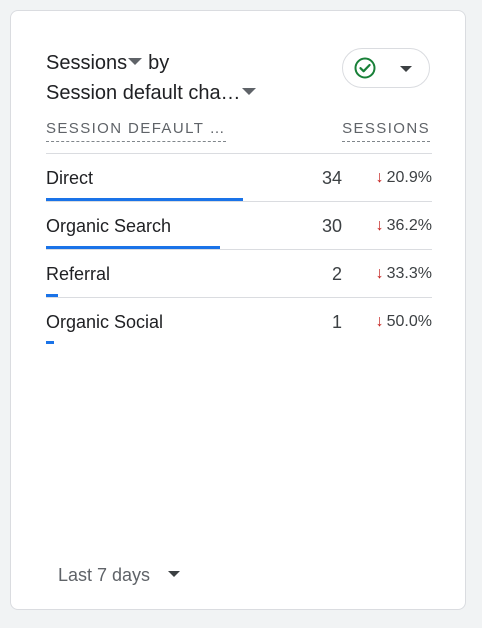 The height and width of the screenshot is (628, 482). I want to click on row-change: ↓ 20.9%, so click(404, 178).